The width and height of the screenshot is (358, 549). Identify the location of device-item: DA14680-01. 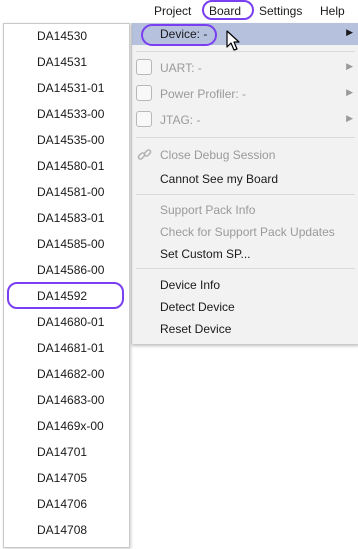
(66, 322).